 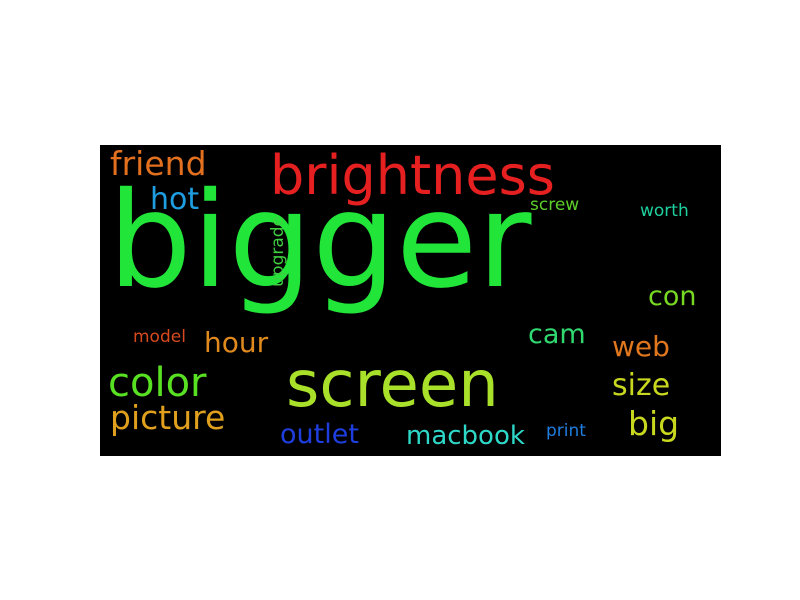 What do you see at coordinates (319, 434) in the screenshot?
I see `word-outlet: outlet` at bounding box center [319, 434].